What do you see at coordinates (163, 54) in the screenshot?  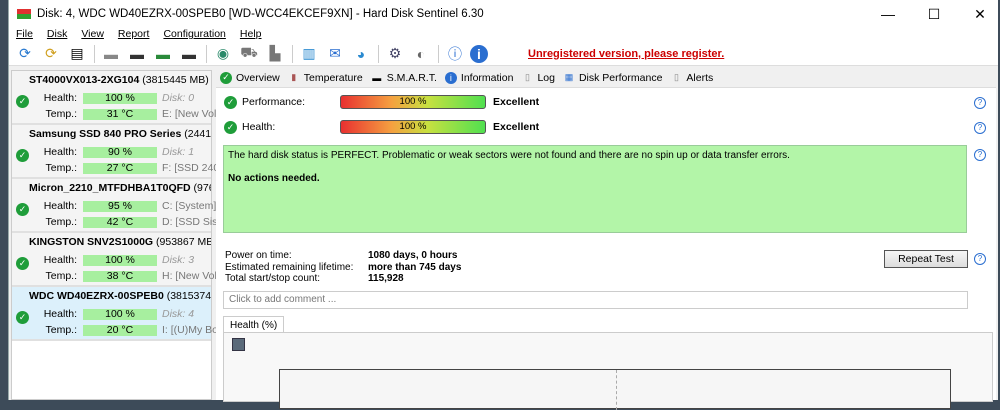 I see `disk-test-icon: ▬` at bounding box center [163, 54].